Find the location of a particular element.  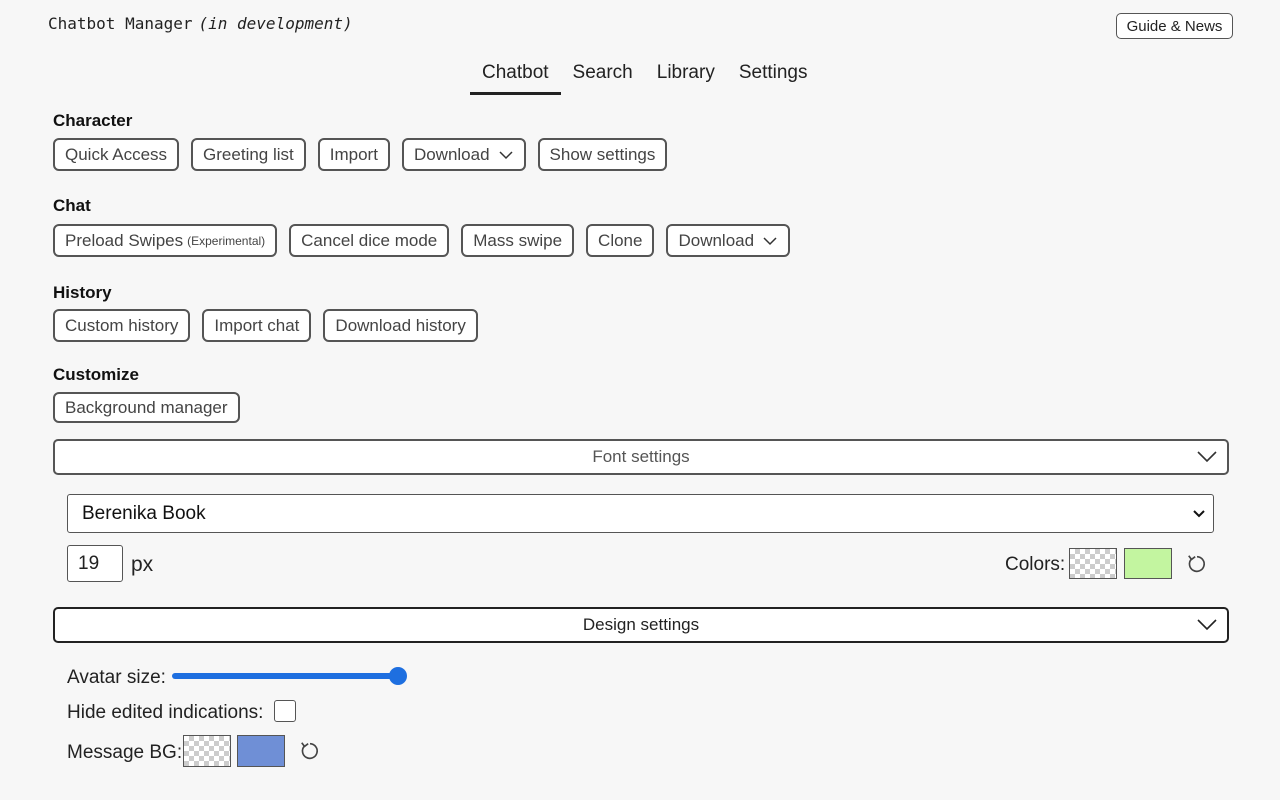

main-tabs: Chatbot Search Library Settings is located at coordinates (644, 76).